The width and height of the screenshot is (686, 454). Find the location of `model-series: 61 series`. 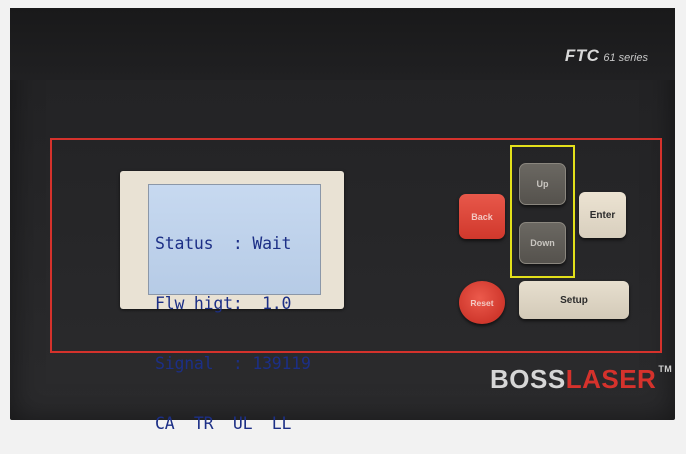

model-series: 61 series is located at coordinates (625, 58).